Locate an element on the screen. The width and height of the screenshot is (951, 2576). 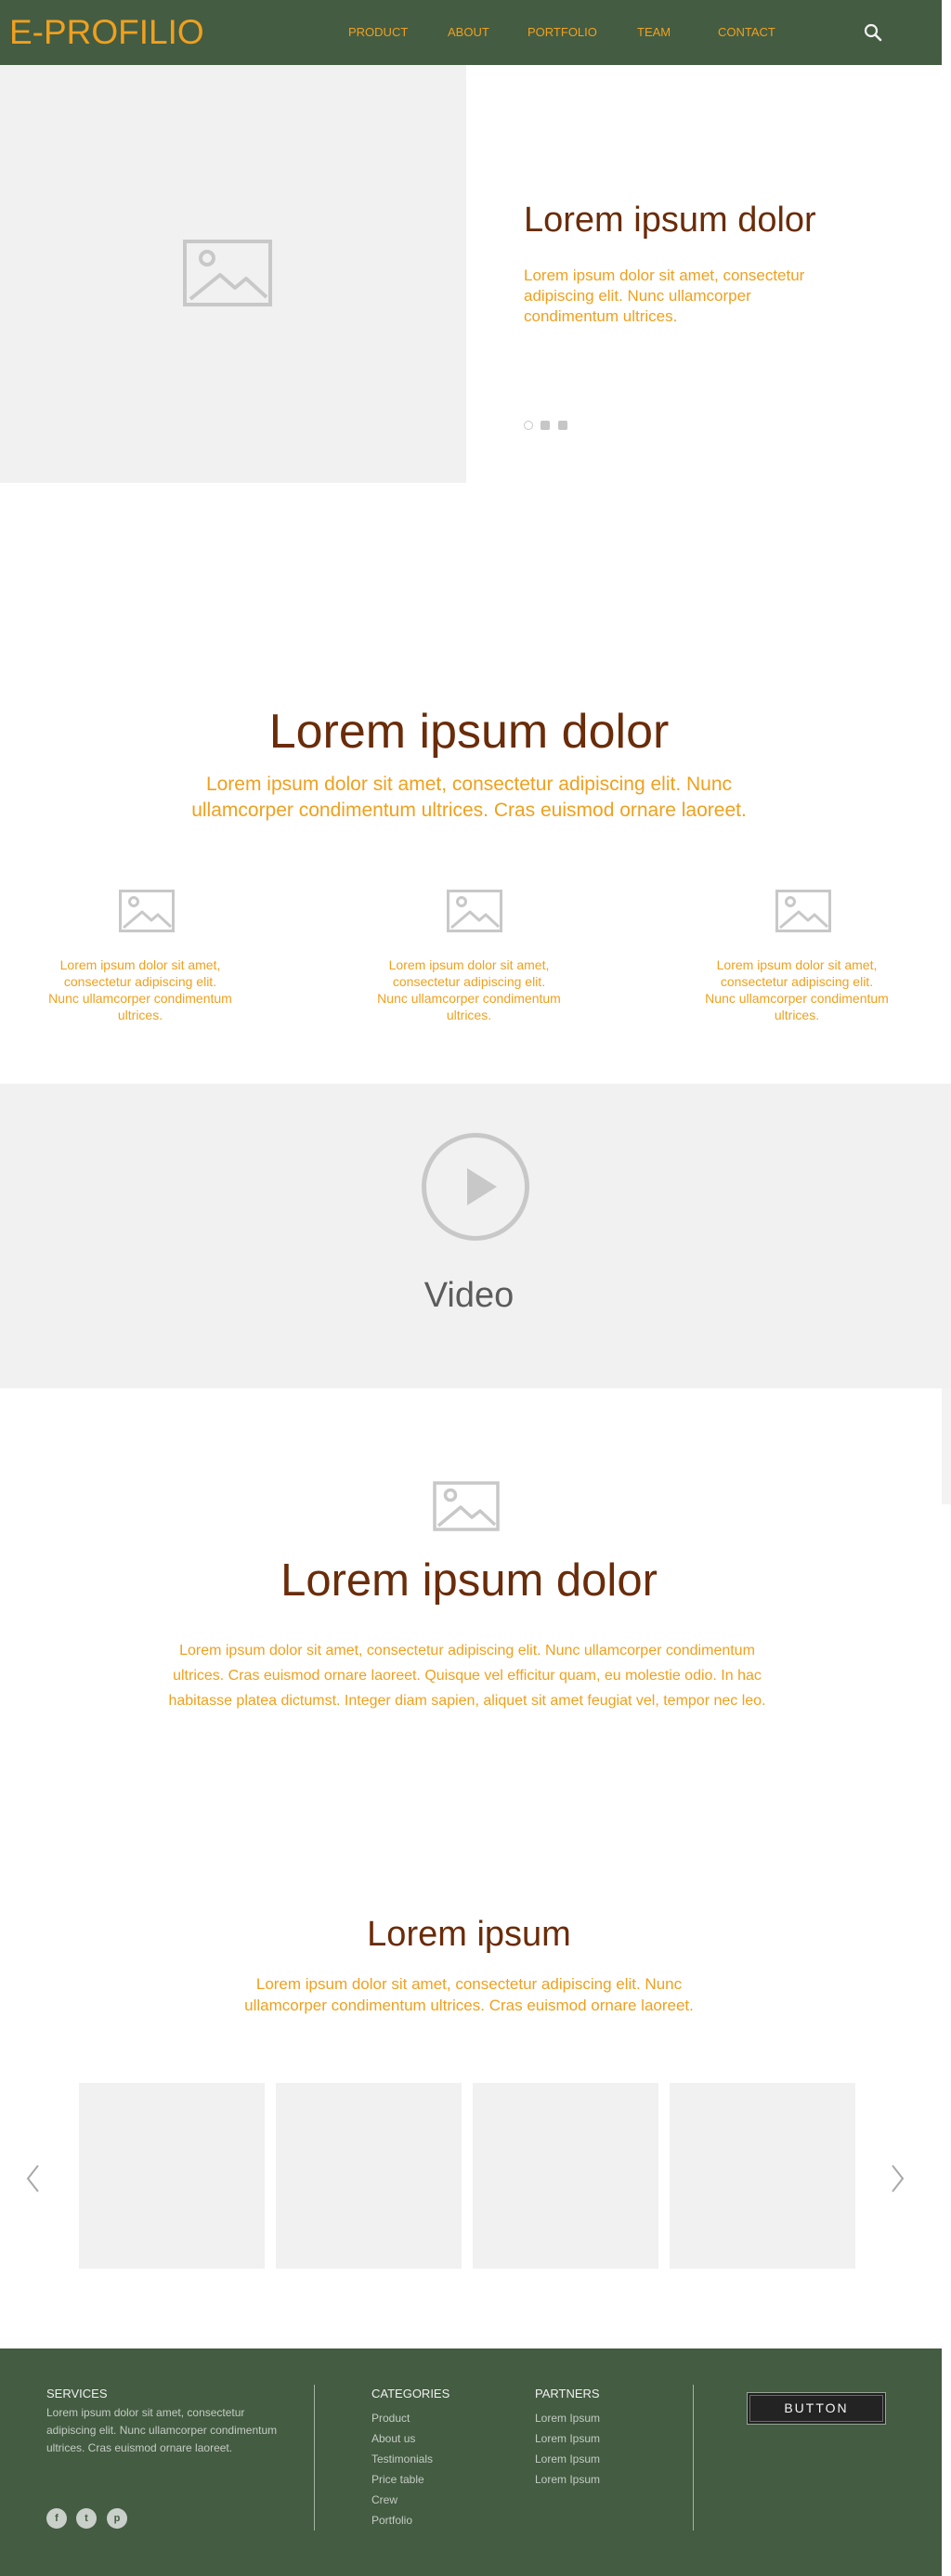
twitter-icon: t is located at coordinates (86, 2518).